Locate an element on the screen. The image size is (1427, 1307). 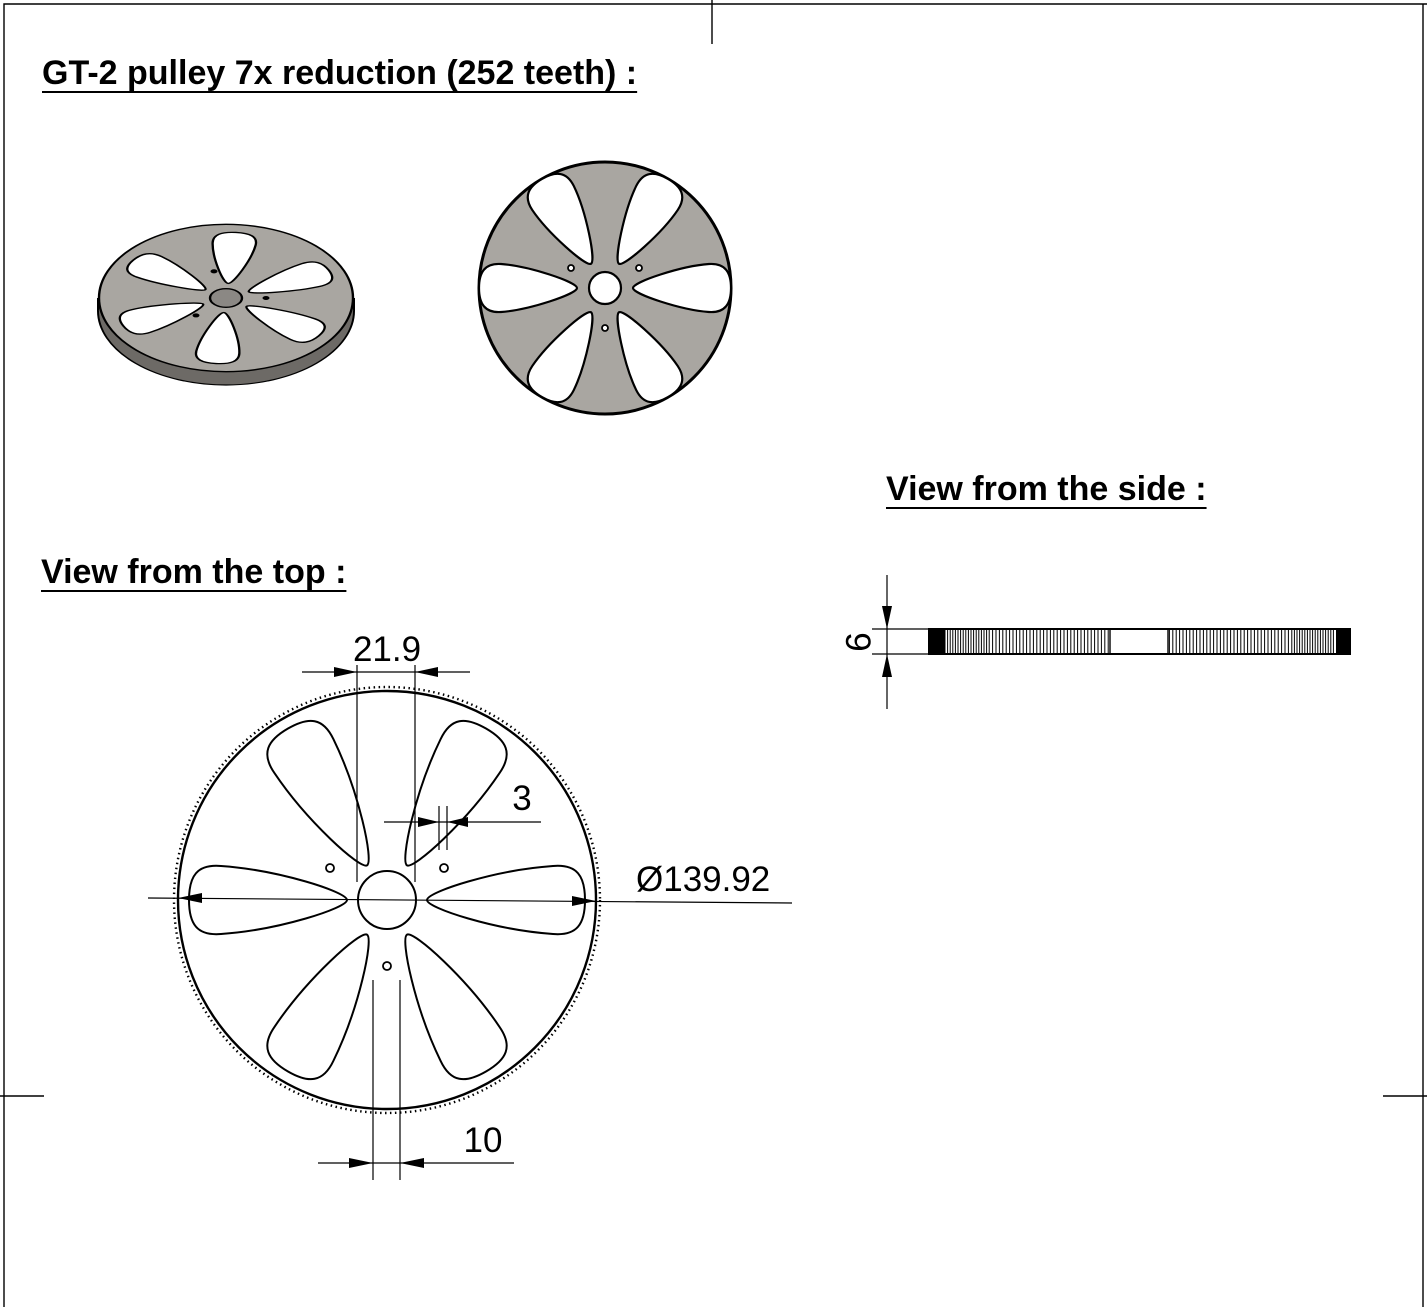
top-view-heading: View from the top : is located at coordinates (194, 572).